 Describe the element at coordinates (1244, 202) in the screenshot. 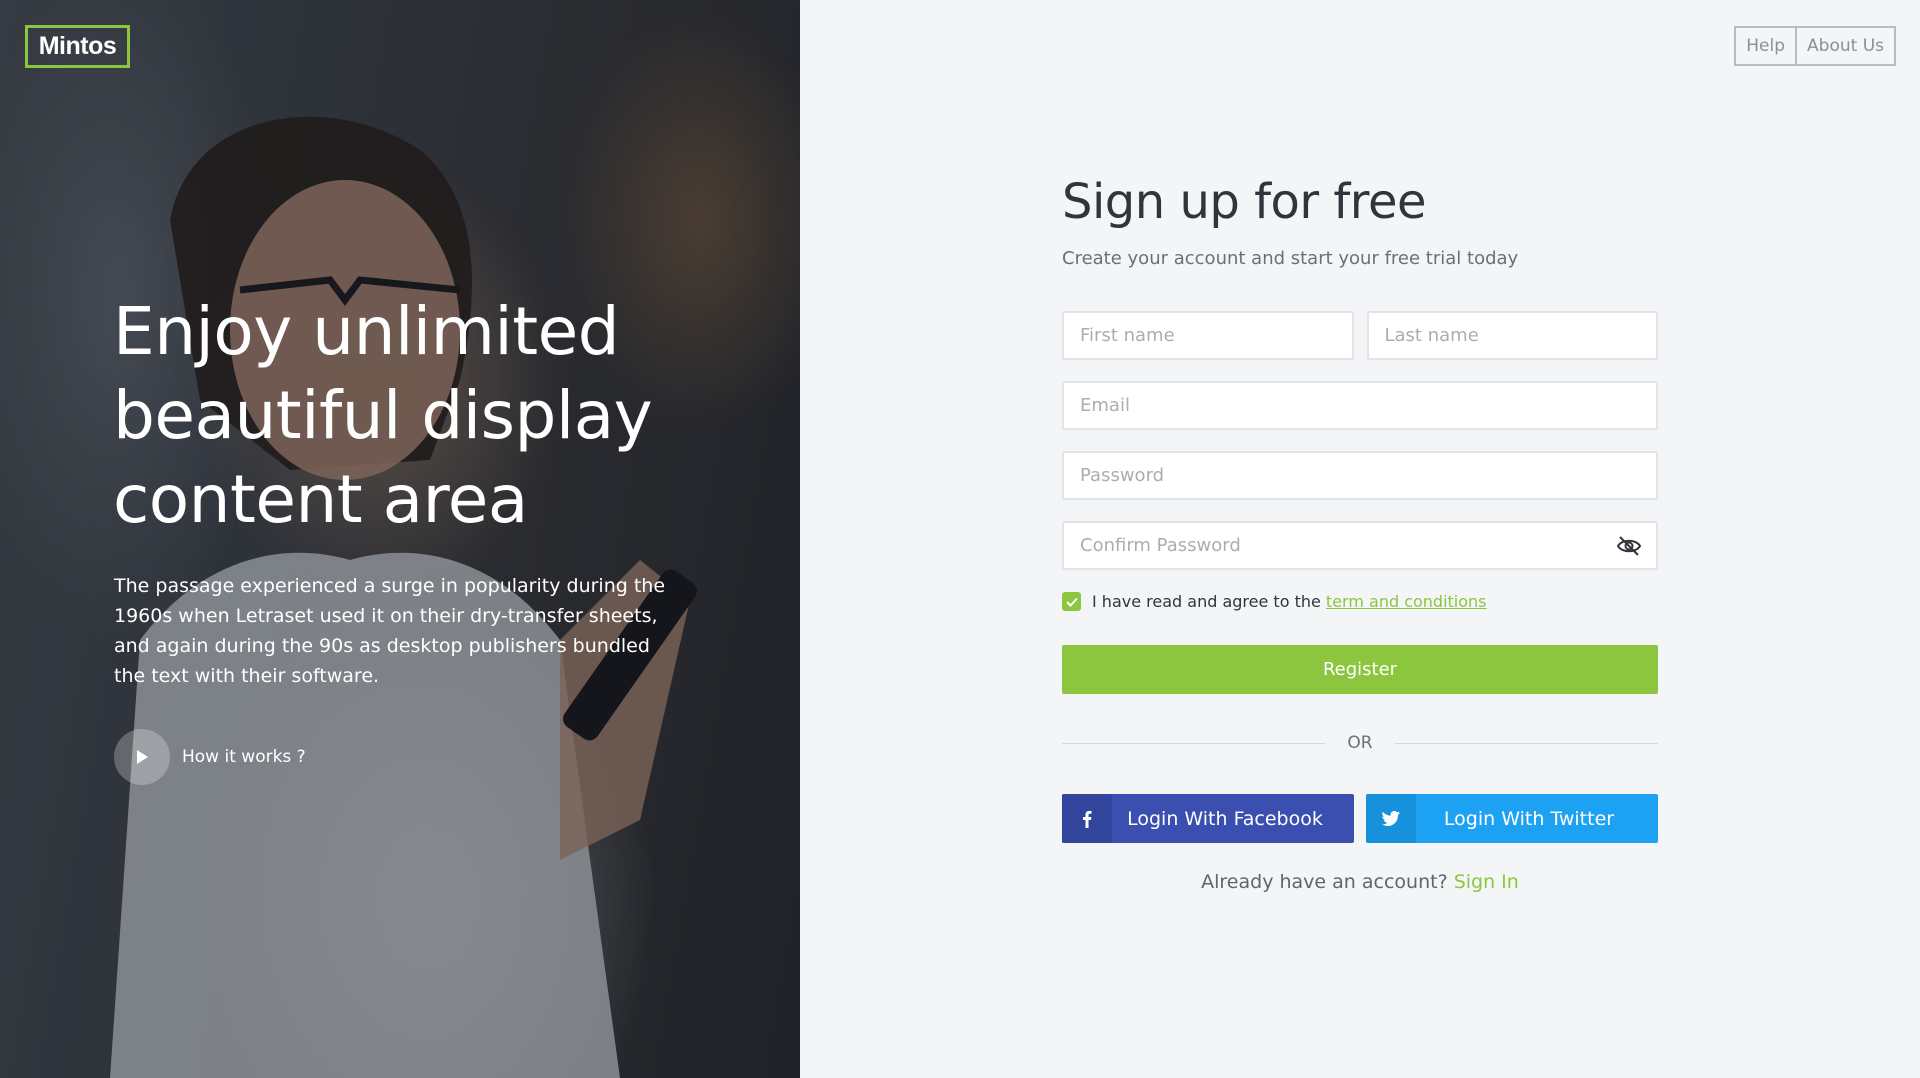

I see `form-title: Sign up for free` at that location.